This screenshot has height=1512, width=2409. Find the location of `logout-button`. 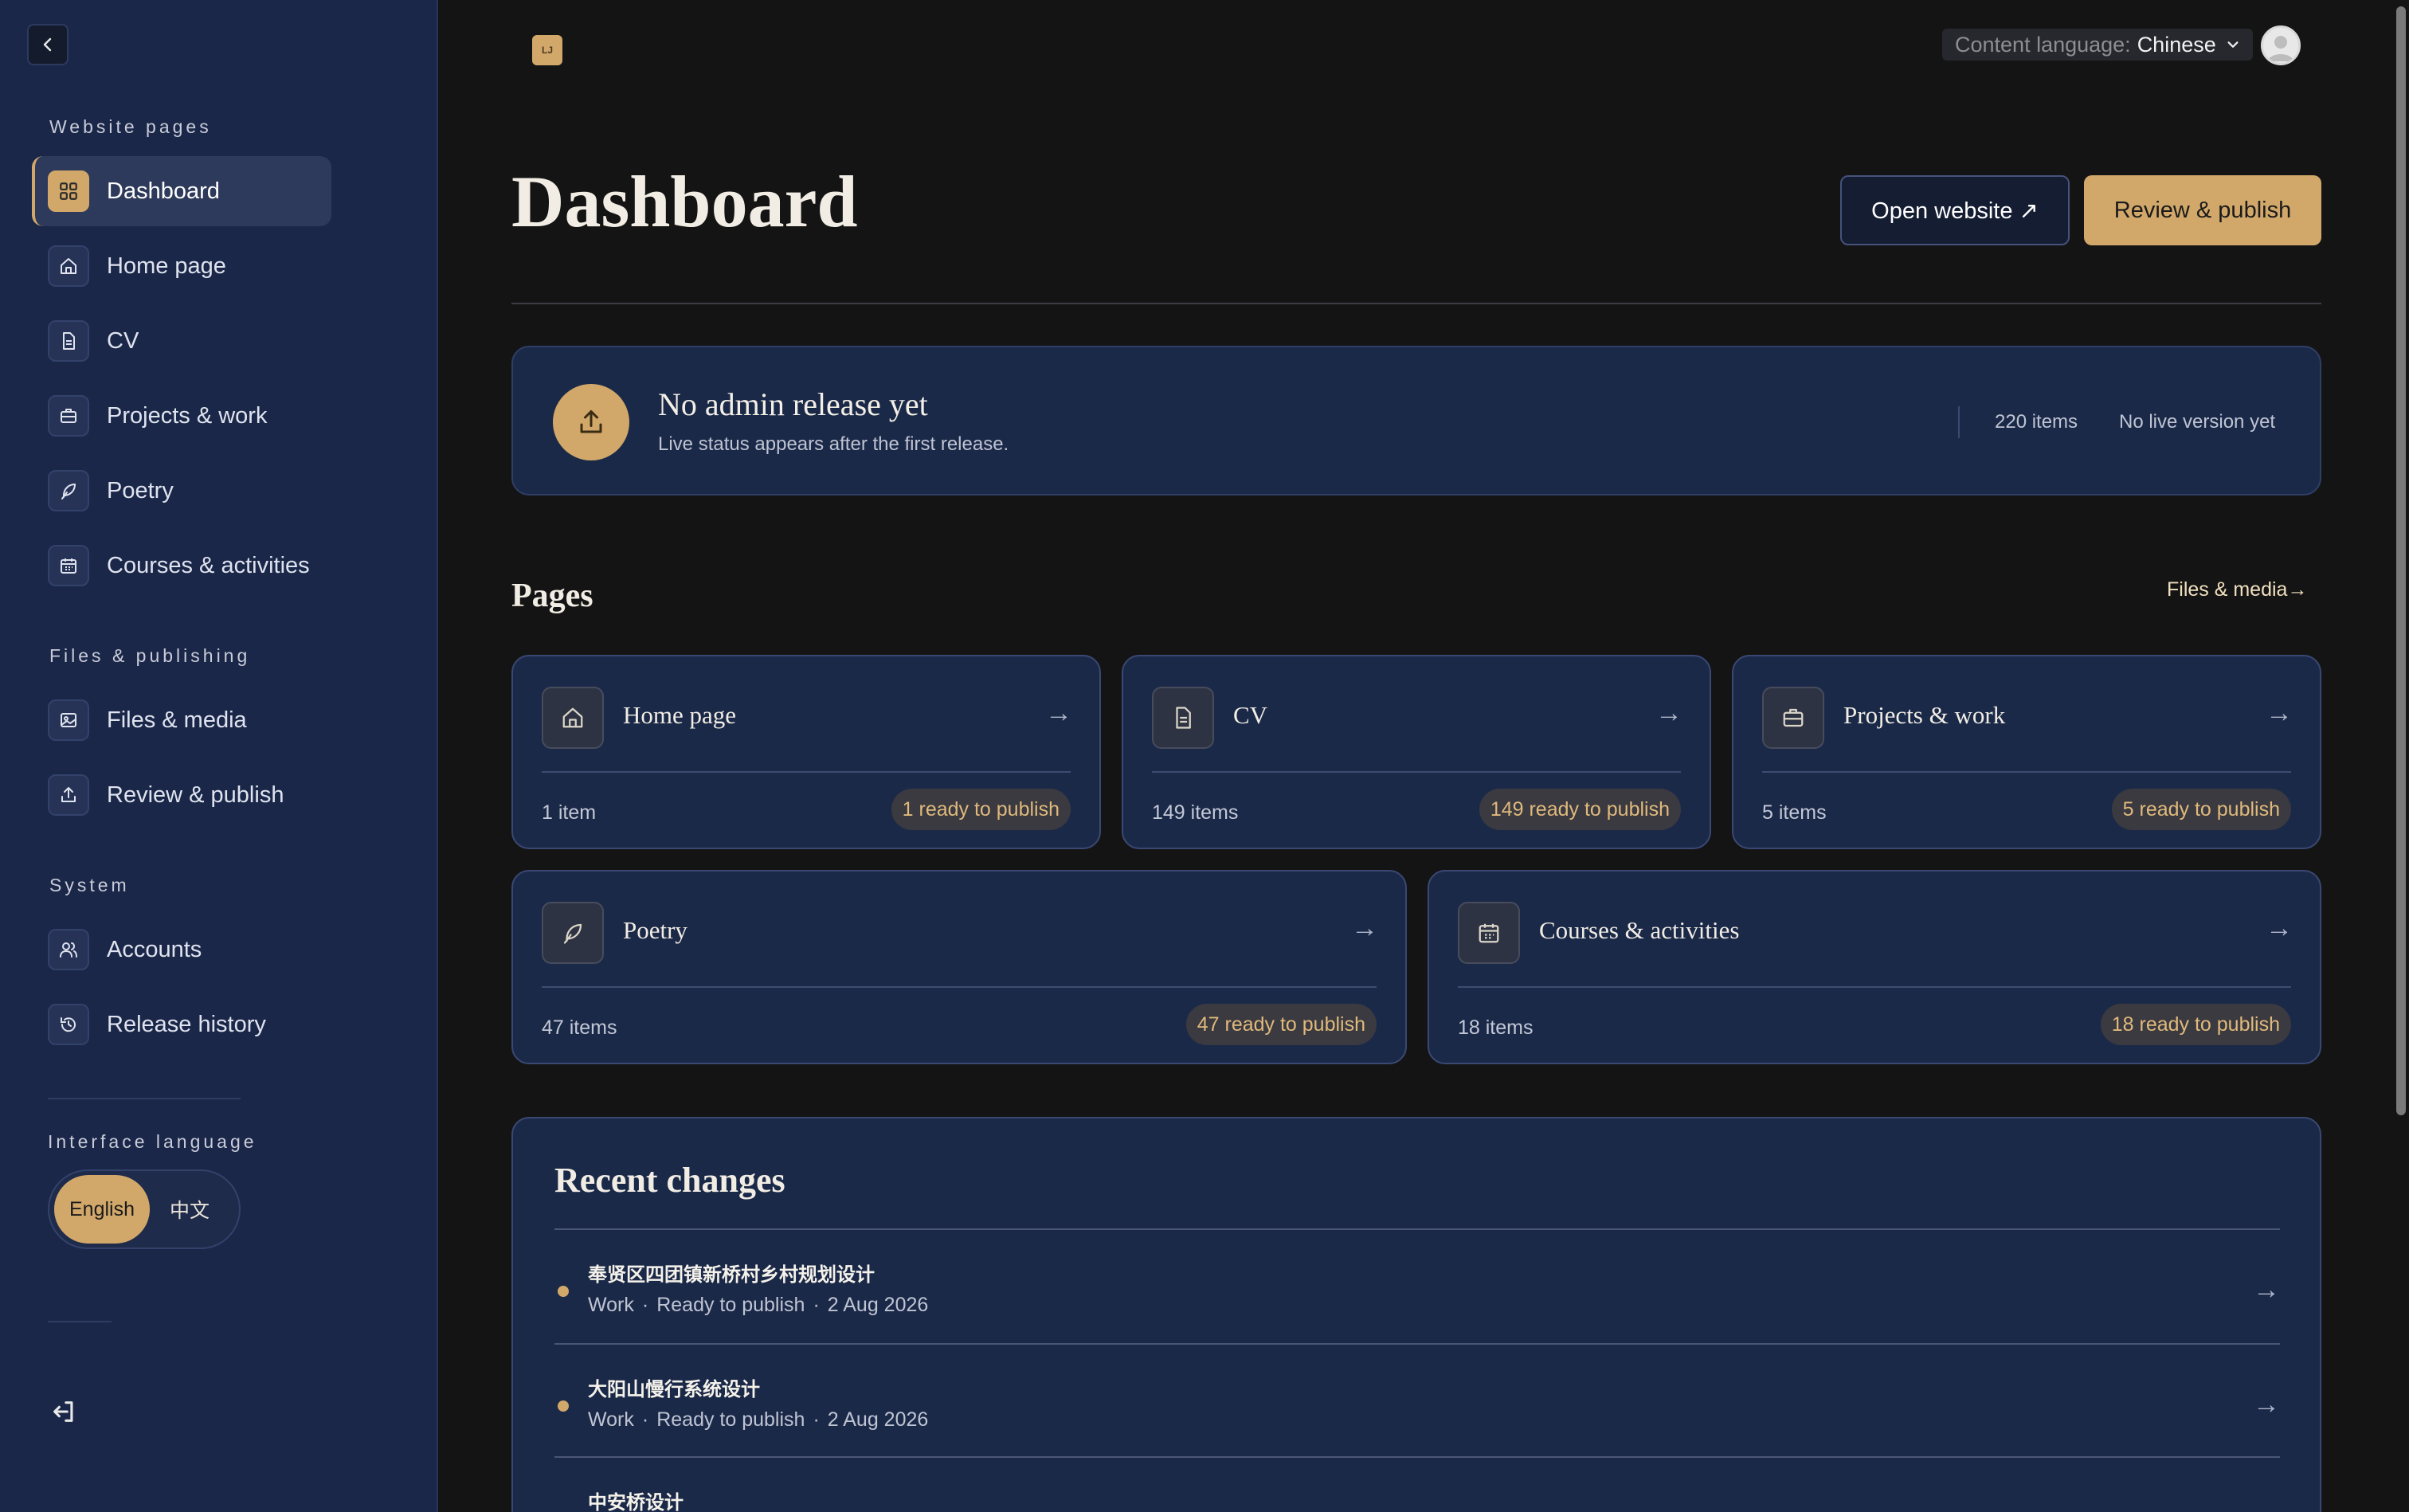

logout-button is located at coordinates (63, 1411).